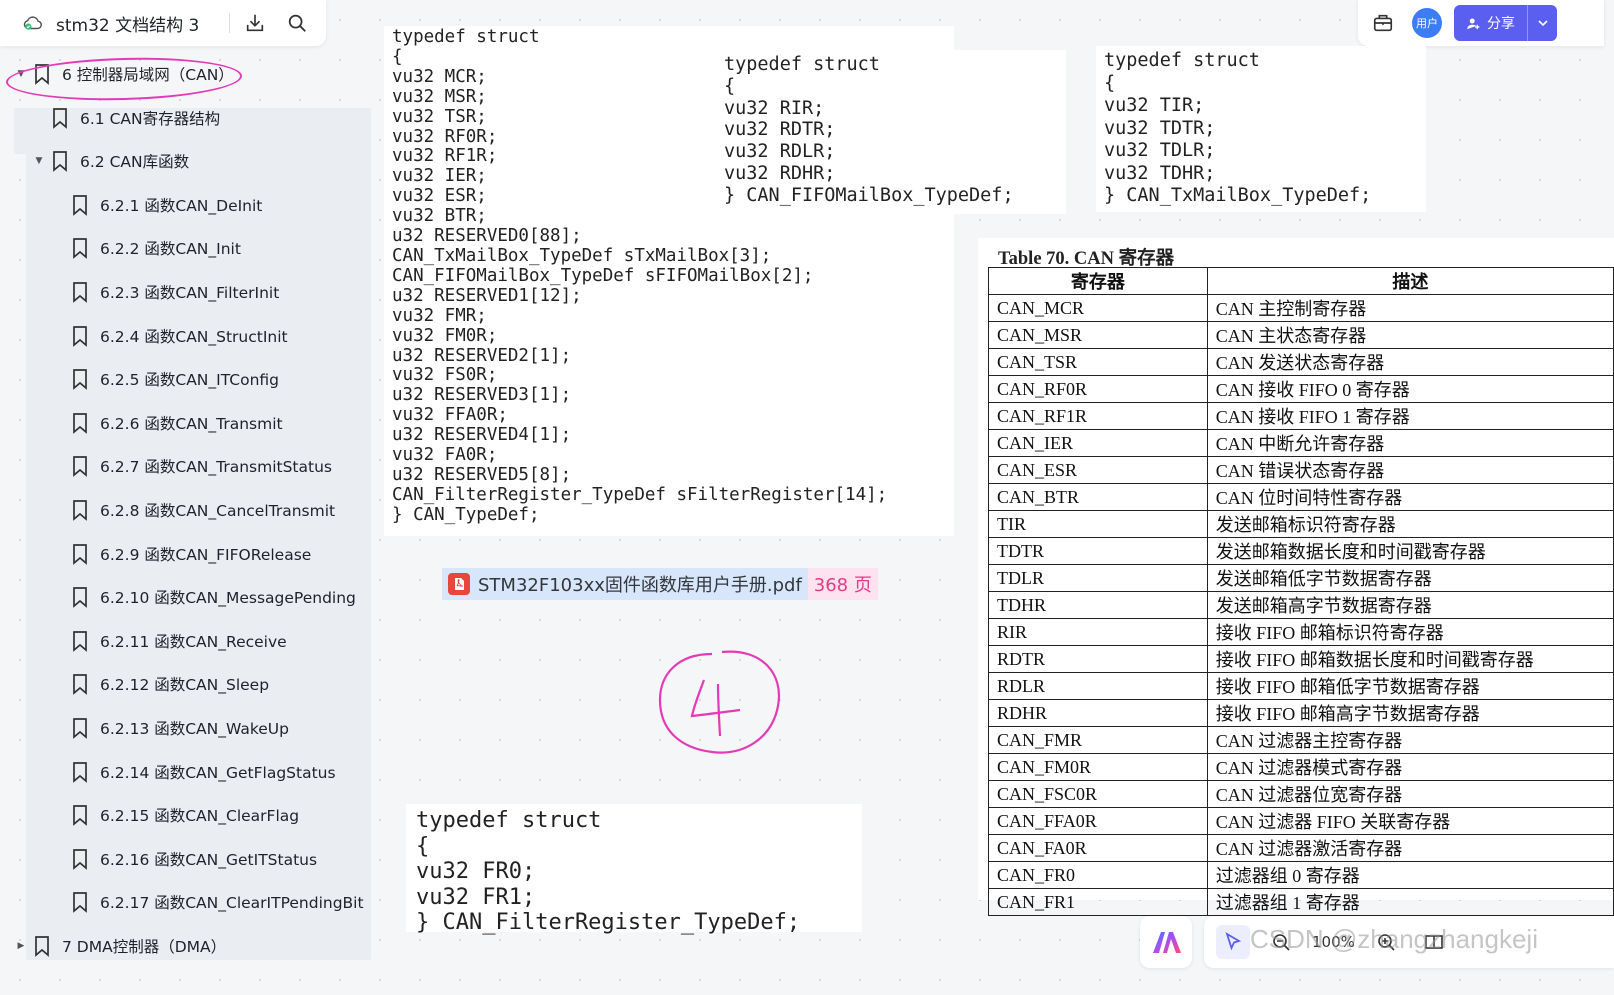 This screenshot has width=1614, height=995. What do you see at coordinates (181, 205) in the screenshot?
I see `outline-item-label: 6.2.1 函数CAN_DeInit` at bounding box center [181, 205].